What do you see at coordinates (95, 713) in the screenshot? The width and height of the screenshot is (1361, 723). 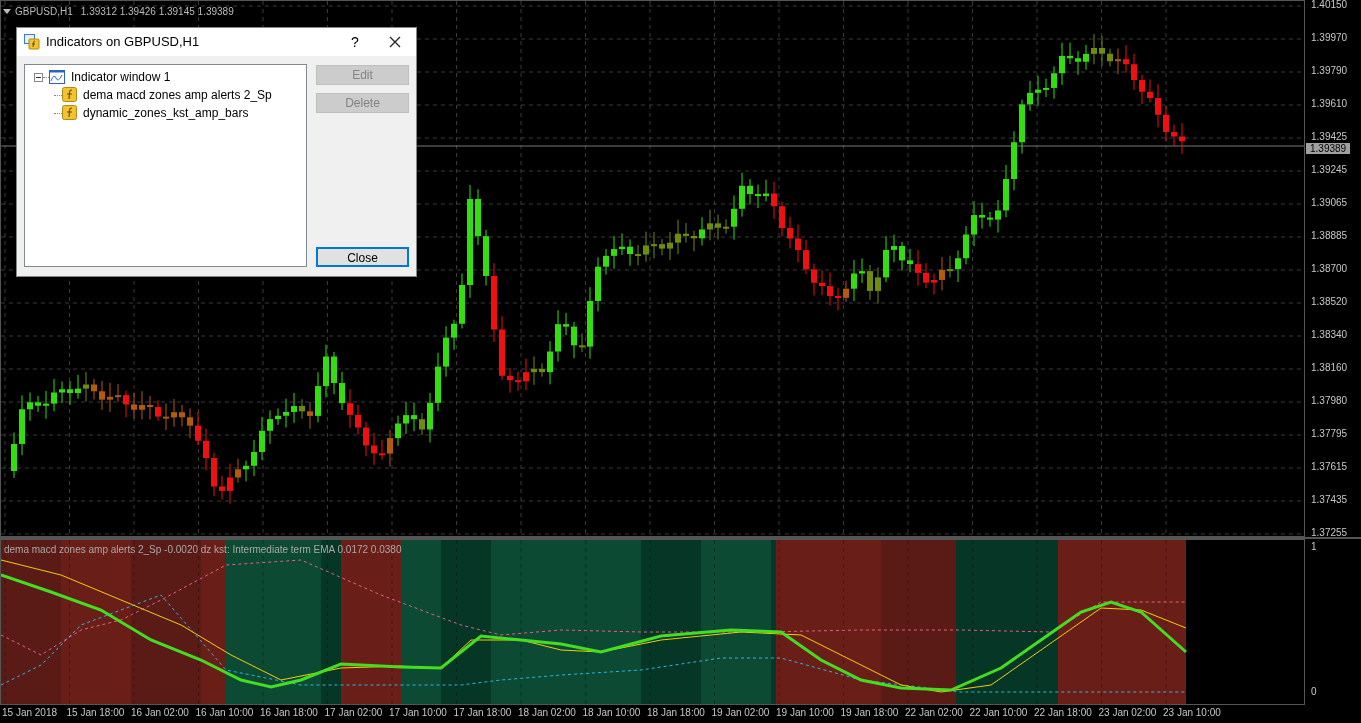 I see `time-tick-label: 15 Jan 18:00` at bounding box center [95, 713].